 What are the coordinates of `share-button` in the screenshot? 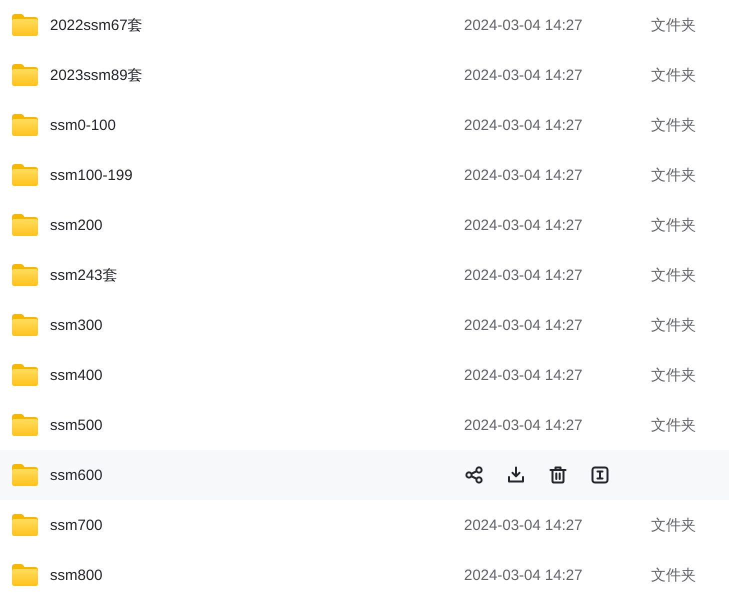 It's located at (474, 475).